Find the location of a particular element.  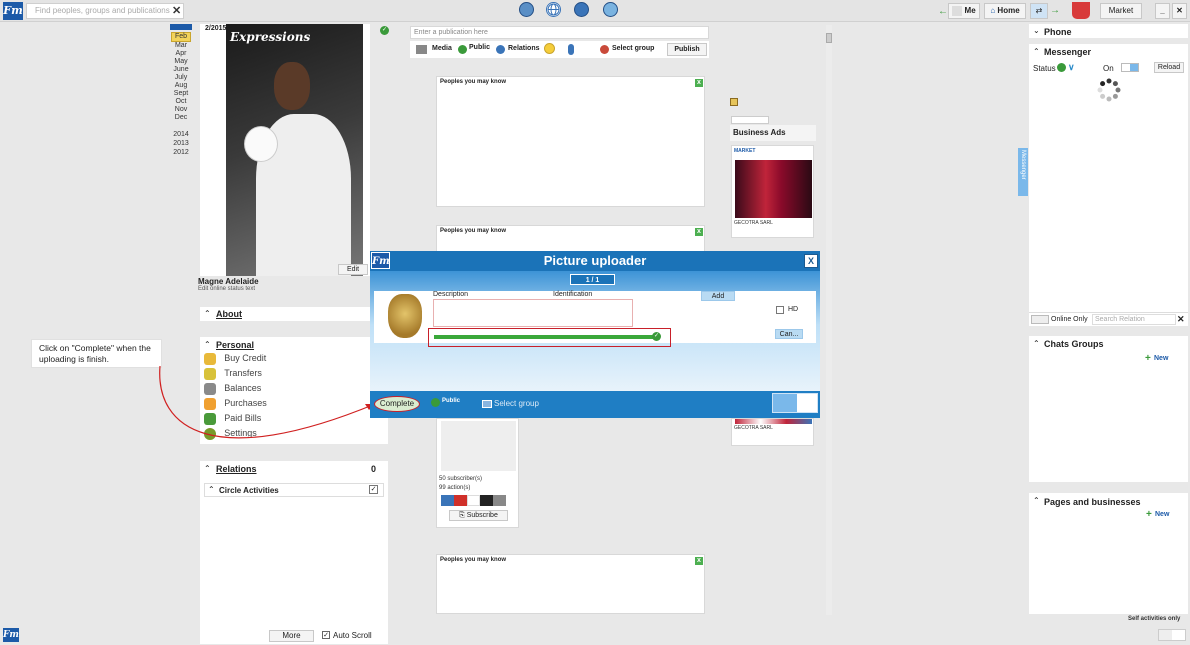

month-item: July is located at coordinates (181, 78).